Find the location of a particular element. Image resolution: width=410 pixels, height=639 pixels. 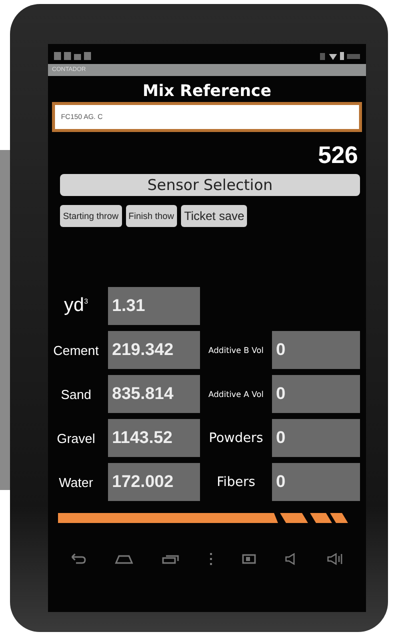

action-button: Ticket save is located at coordinates (214, 216).